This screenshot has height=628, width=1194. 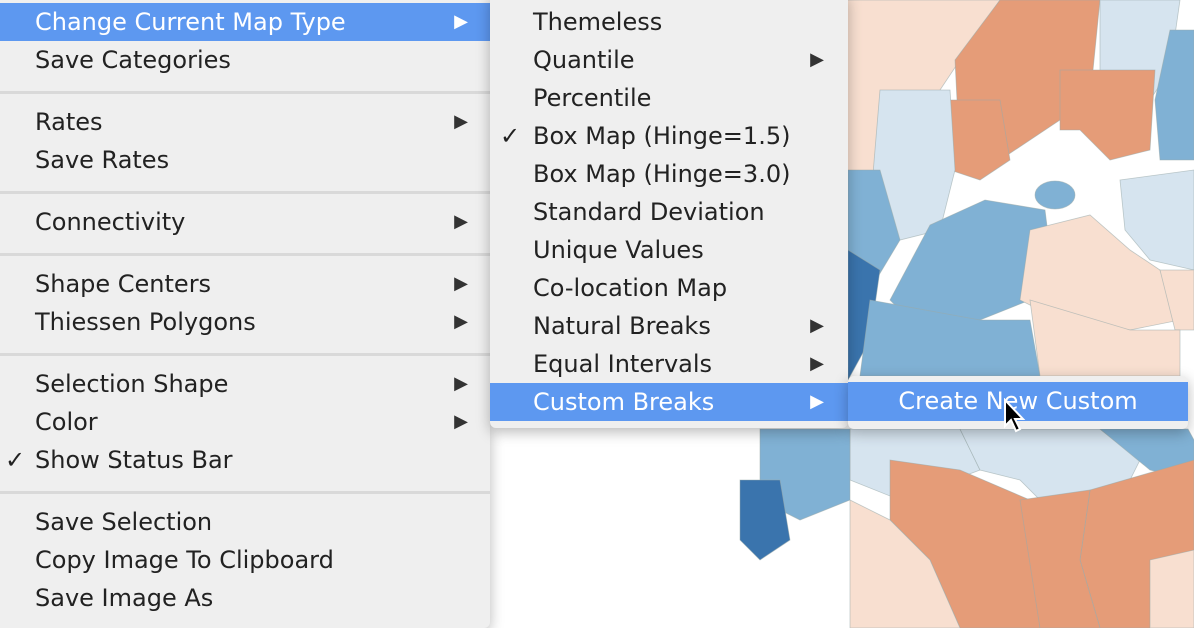 I want to click on menu-item-co-location-map: Co-location Map, so click(x=669, y=288).